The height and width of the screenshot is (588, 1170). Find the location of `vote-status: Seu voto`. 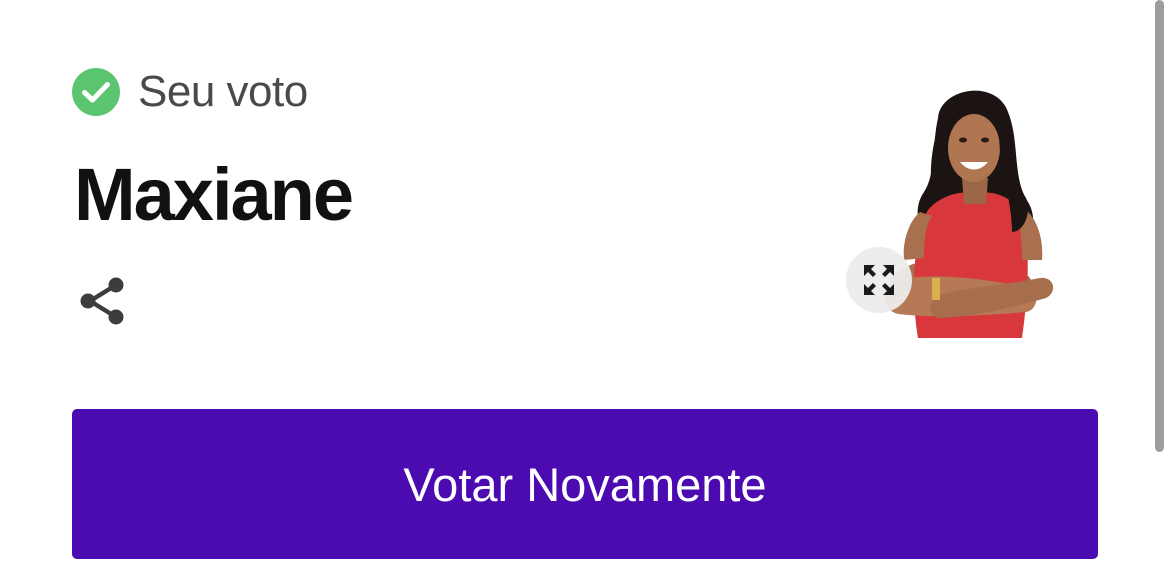

vote-status: Seu voto is located at coordinates (190, 92).